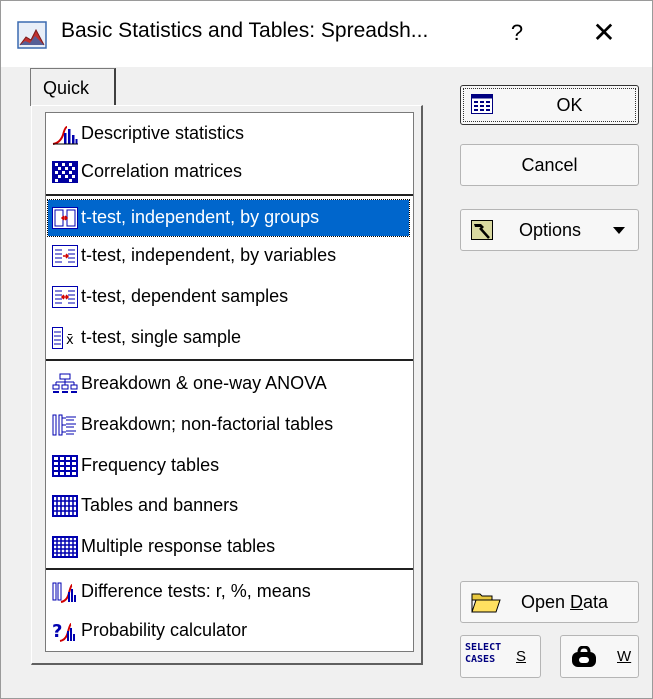  Describe the element at coordinates (65, 218) in the screenshot. I see `t-test-groups-icon` at that location.